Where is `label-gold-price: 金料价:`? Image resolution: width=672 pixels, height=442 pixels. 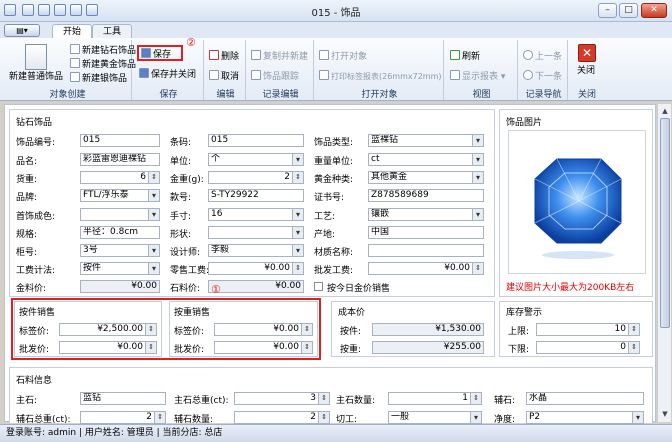 label-gold-price: 金料价: is located at coordinates (31, 289).